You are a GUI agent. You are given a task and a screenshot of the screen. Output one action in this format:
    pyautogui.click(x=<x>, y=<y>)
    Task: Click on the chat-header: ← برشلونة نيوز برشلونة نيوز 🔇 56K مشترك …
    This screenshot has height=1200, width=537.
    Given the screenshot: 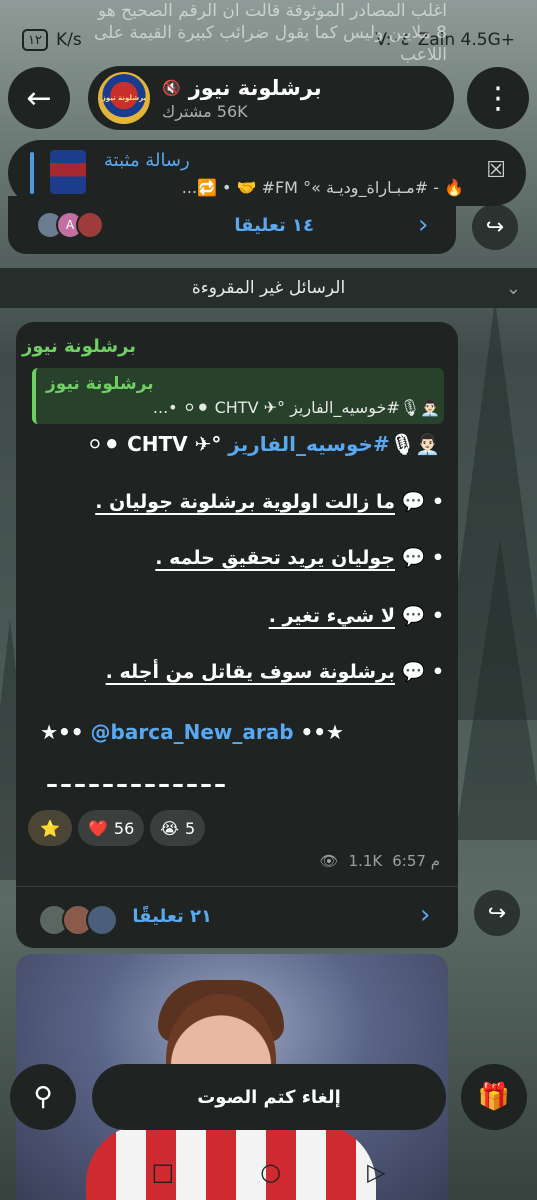 What is the action you would take?
    pyautogui.click(x=268, y=98)
    